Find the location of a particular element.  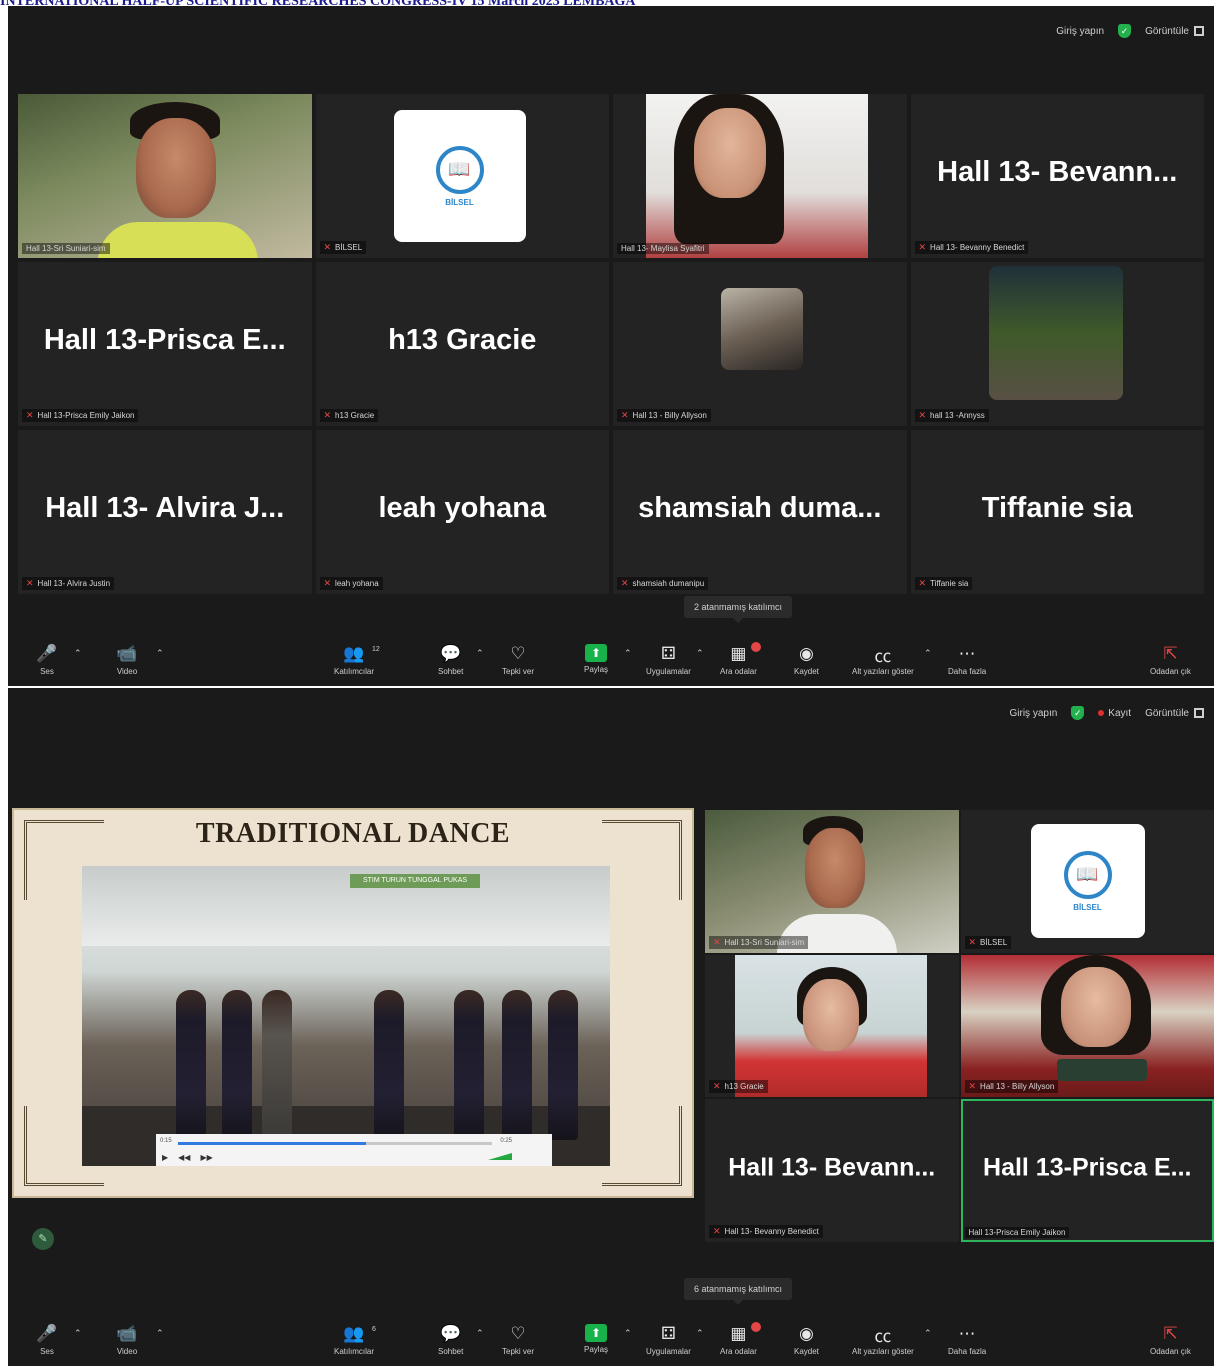

view-label: Görüntüle is located at coordinates (1167, 31).